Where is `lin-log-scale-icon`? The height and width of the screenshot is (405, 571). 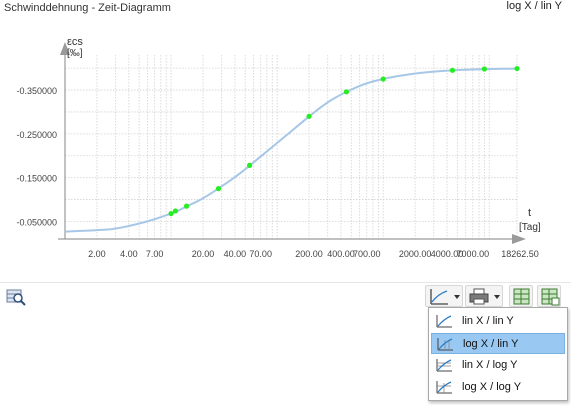
lin-log-scale-icon is located at coordinates (444, 365).